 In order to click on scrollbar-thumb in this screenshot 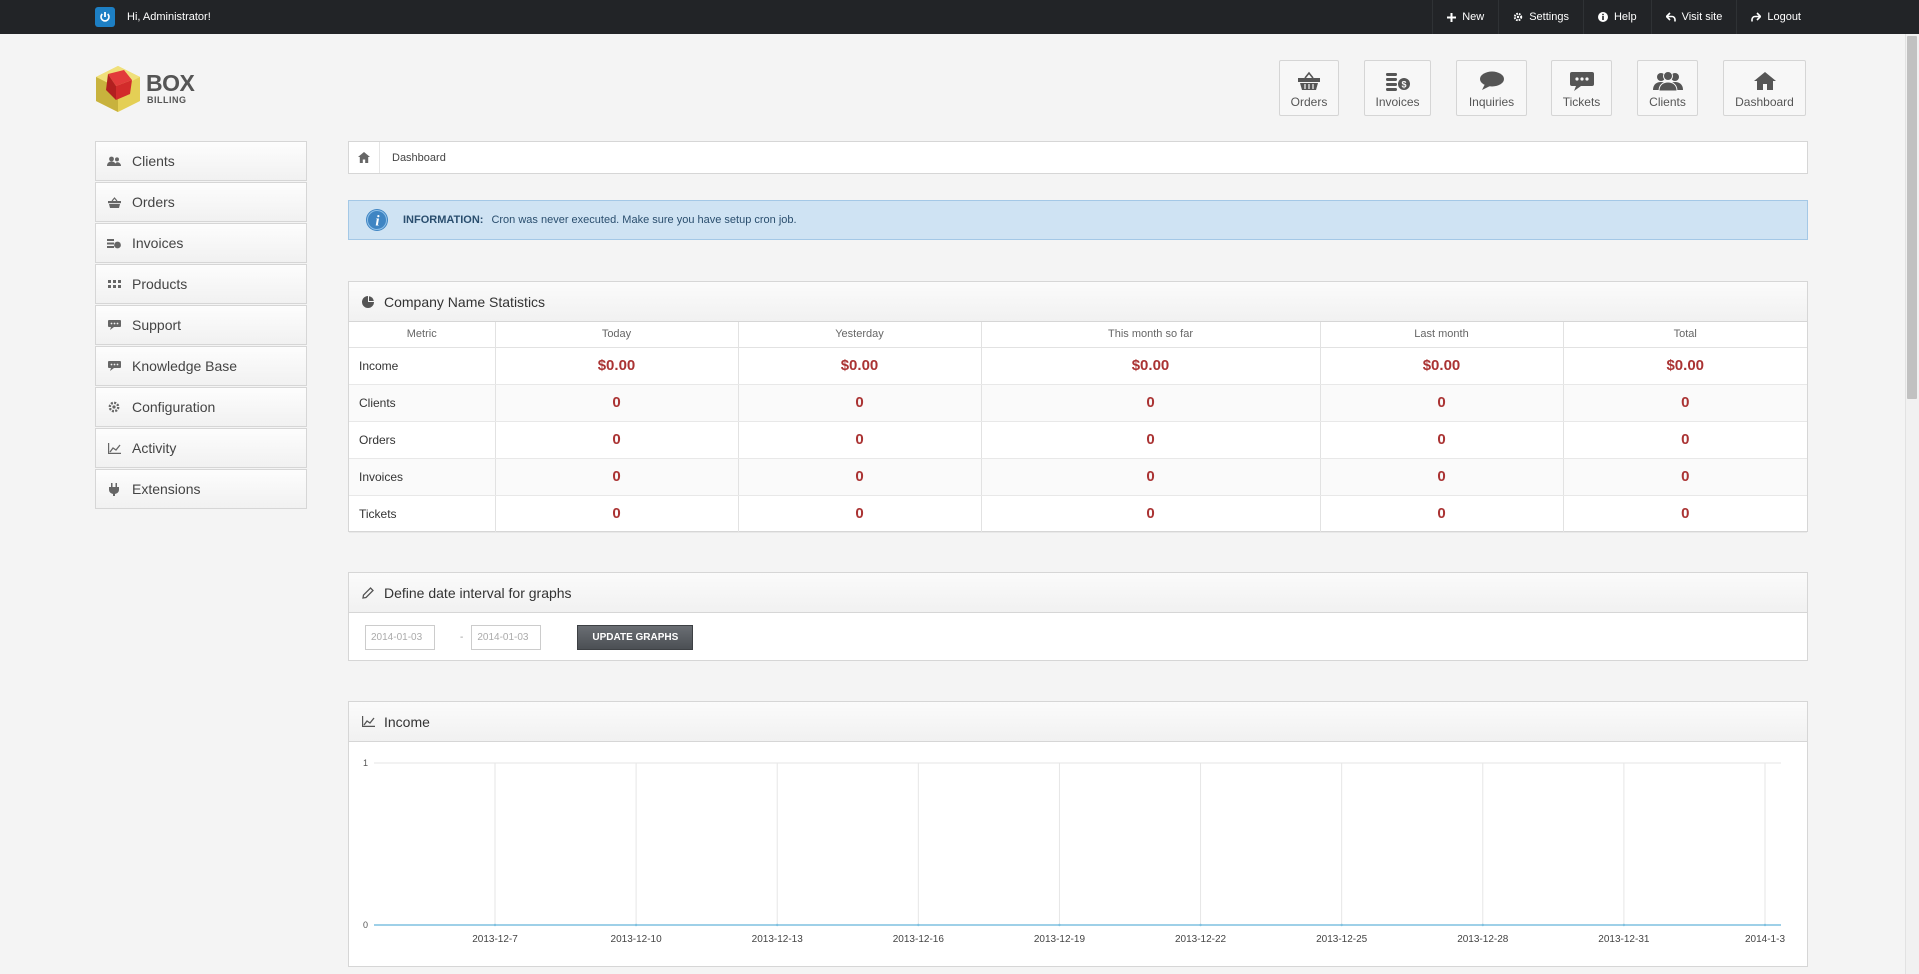, I will do `click(1912, 217)`.